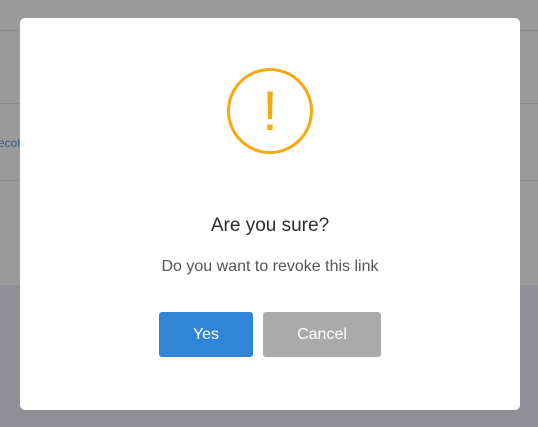 This screenshot has height=427, width=538. What do you see at coordinates (206, 334) in the screenshot?
I see `confirm-yes-button: Yes` at bounding box center [206, 334].